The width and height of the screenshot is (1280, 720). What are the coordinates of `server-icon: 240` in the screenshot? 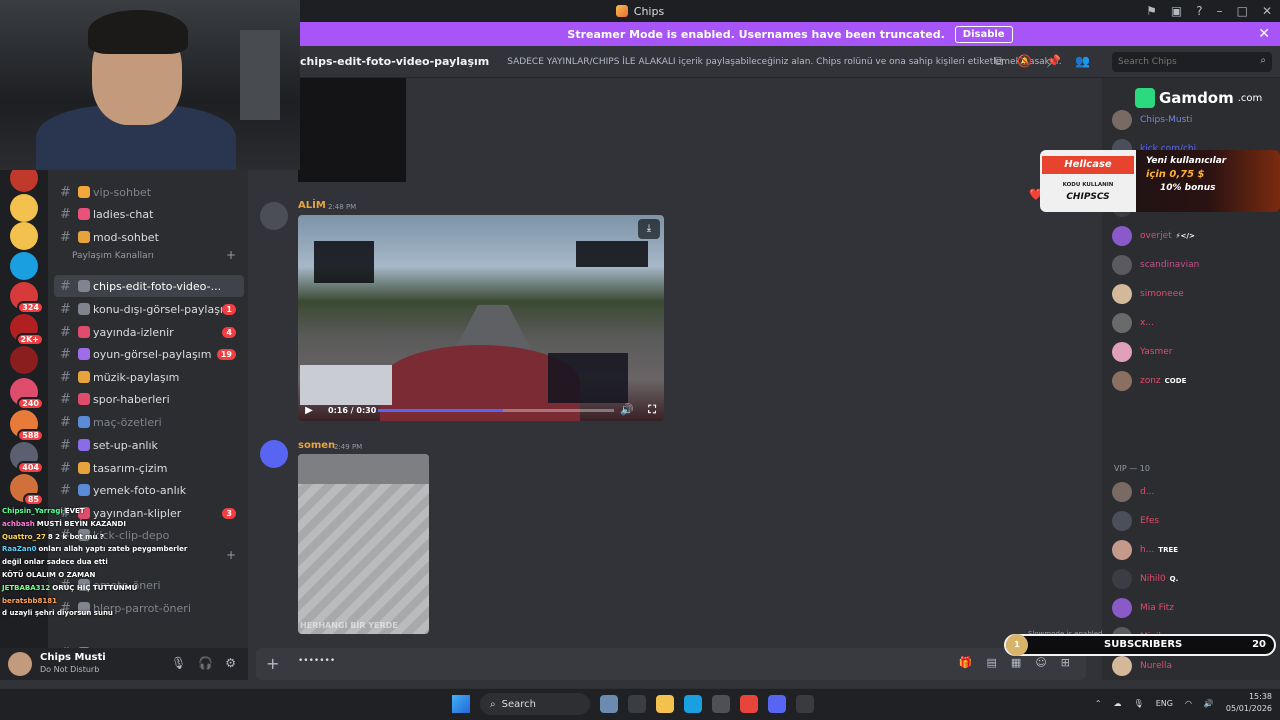 It's located at (27, 394).